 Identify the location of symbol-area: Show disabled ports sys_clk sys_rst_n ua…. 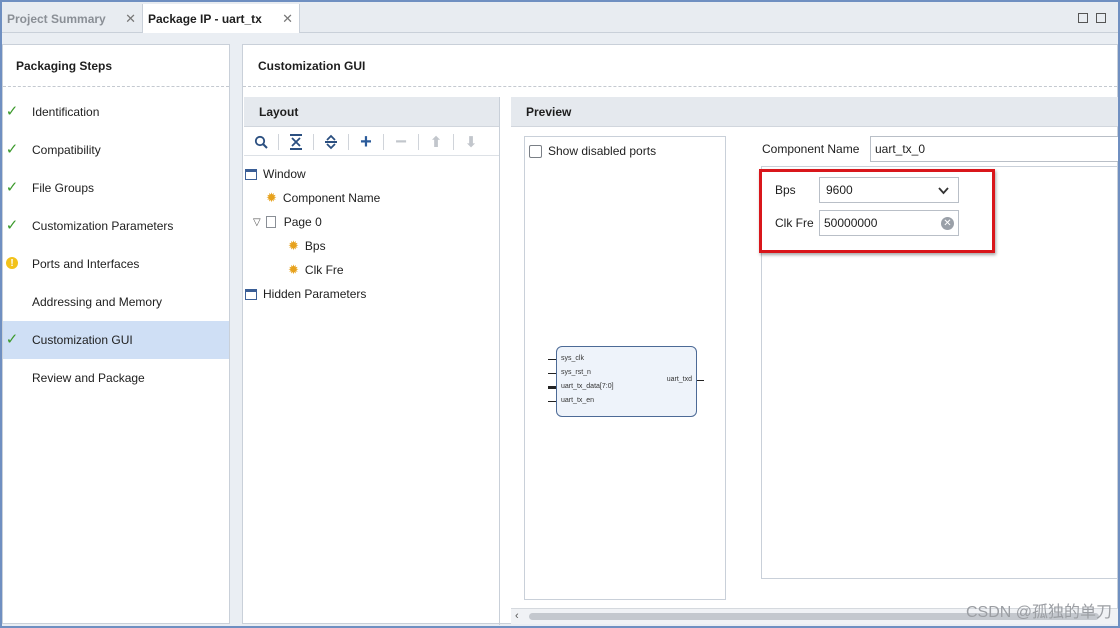
(625, 368).